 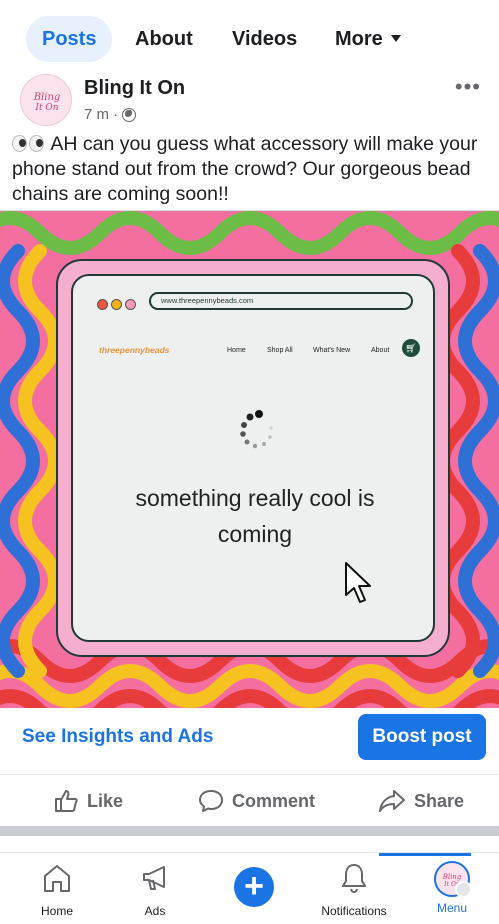 What do you see at coordinates (280, 350) in the screenshot?
I see `site-nav-shop-all: Shop All` at bounding box center [280, 350].